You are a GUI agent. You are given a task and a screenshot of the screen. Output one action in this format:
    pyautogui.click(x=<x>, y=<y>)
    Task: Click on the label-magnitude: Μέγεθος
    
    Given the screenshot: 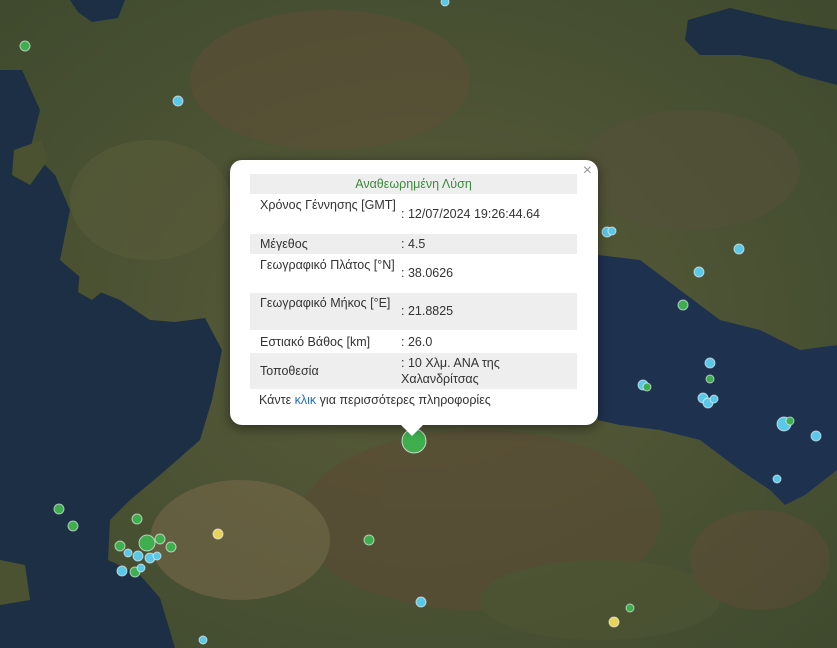 What is the action you would take?
    pyautogui.click(x=284, y=244)
    